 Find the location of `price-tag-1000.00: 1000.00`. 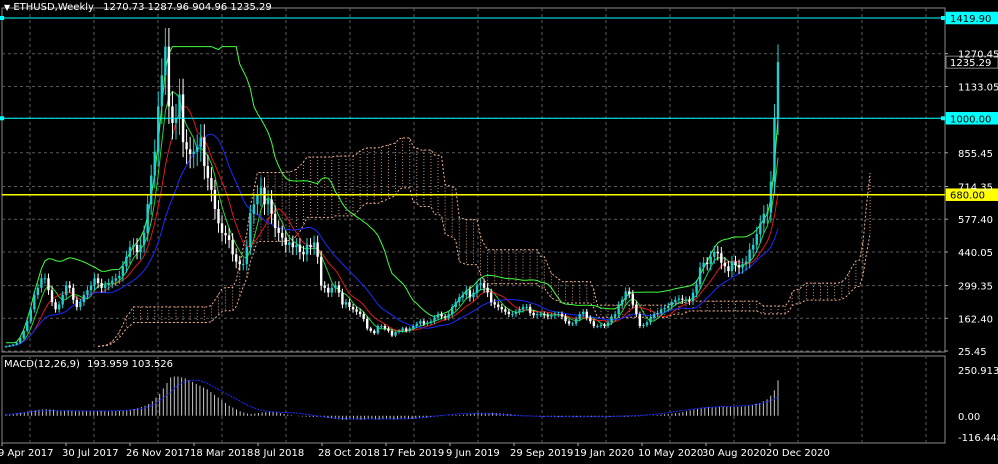

price-tag-1000.00: 1000.00 is located at coordinates (970, 119).